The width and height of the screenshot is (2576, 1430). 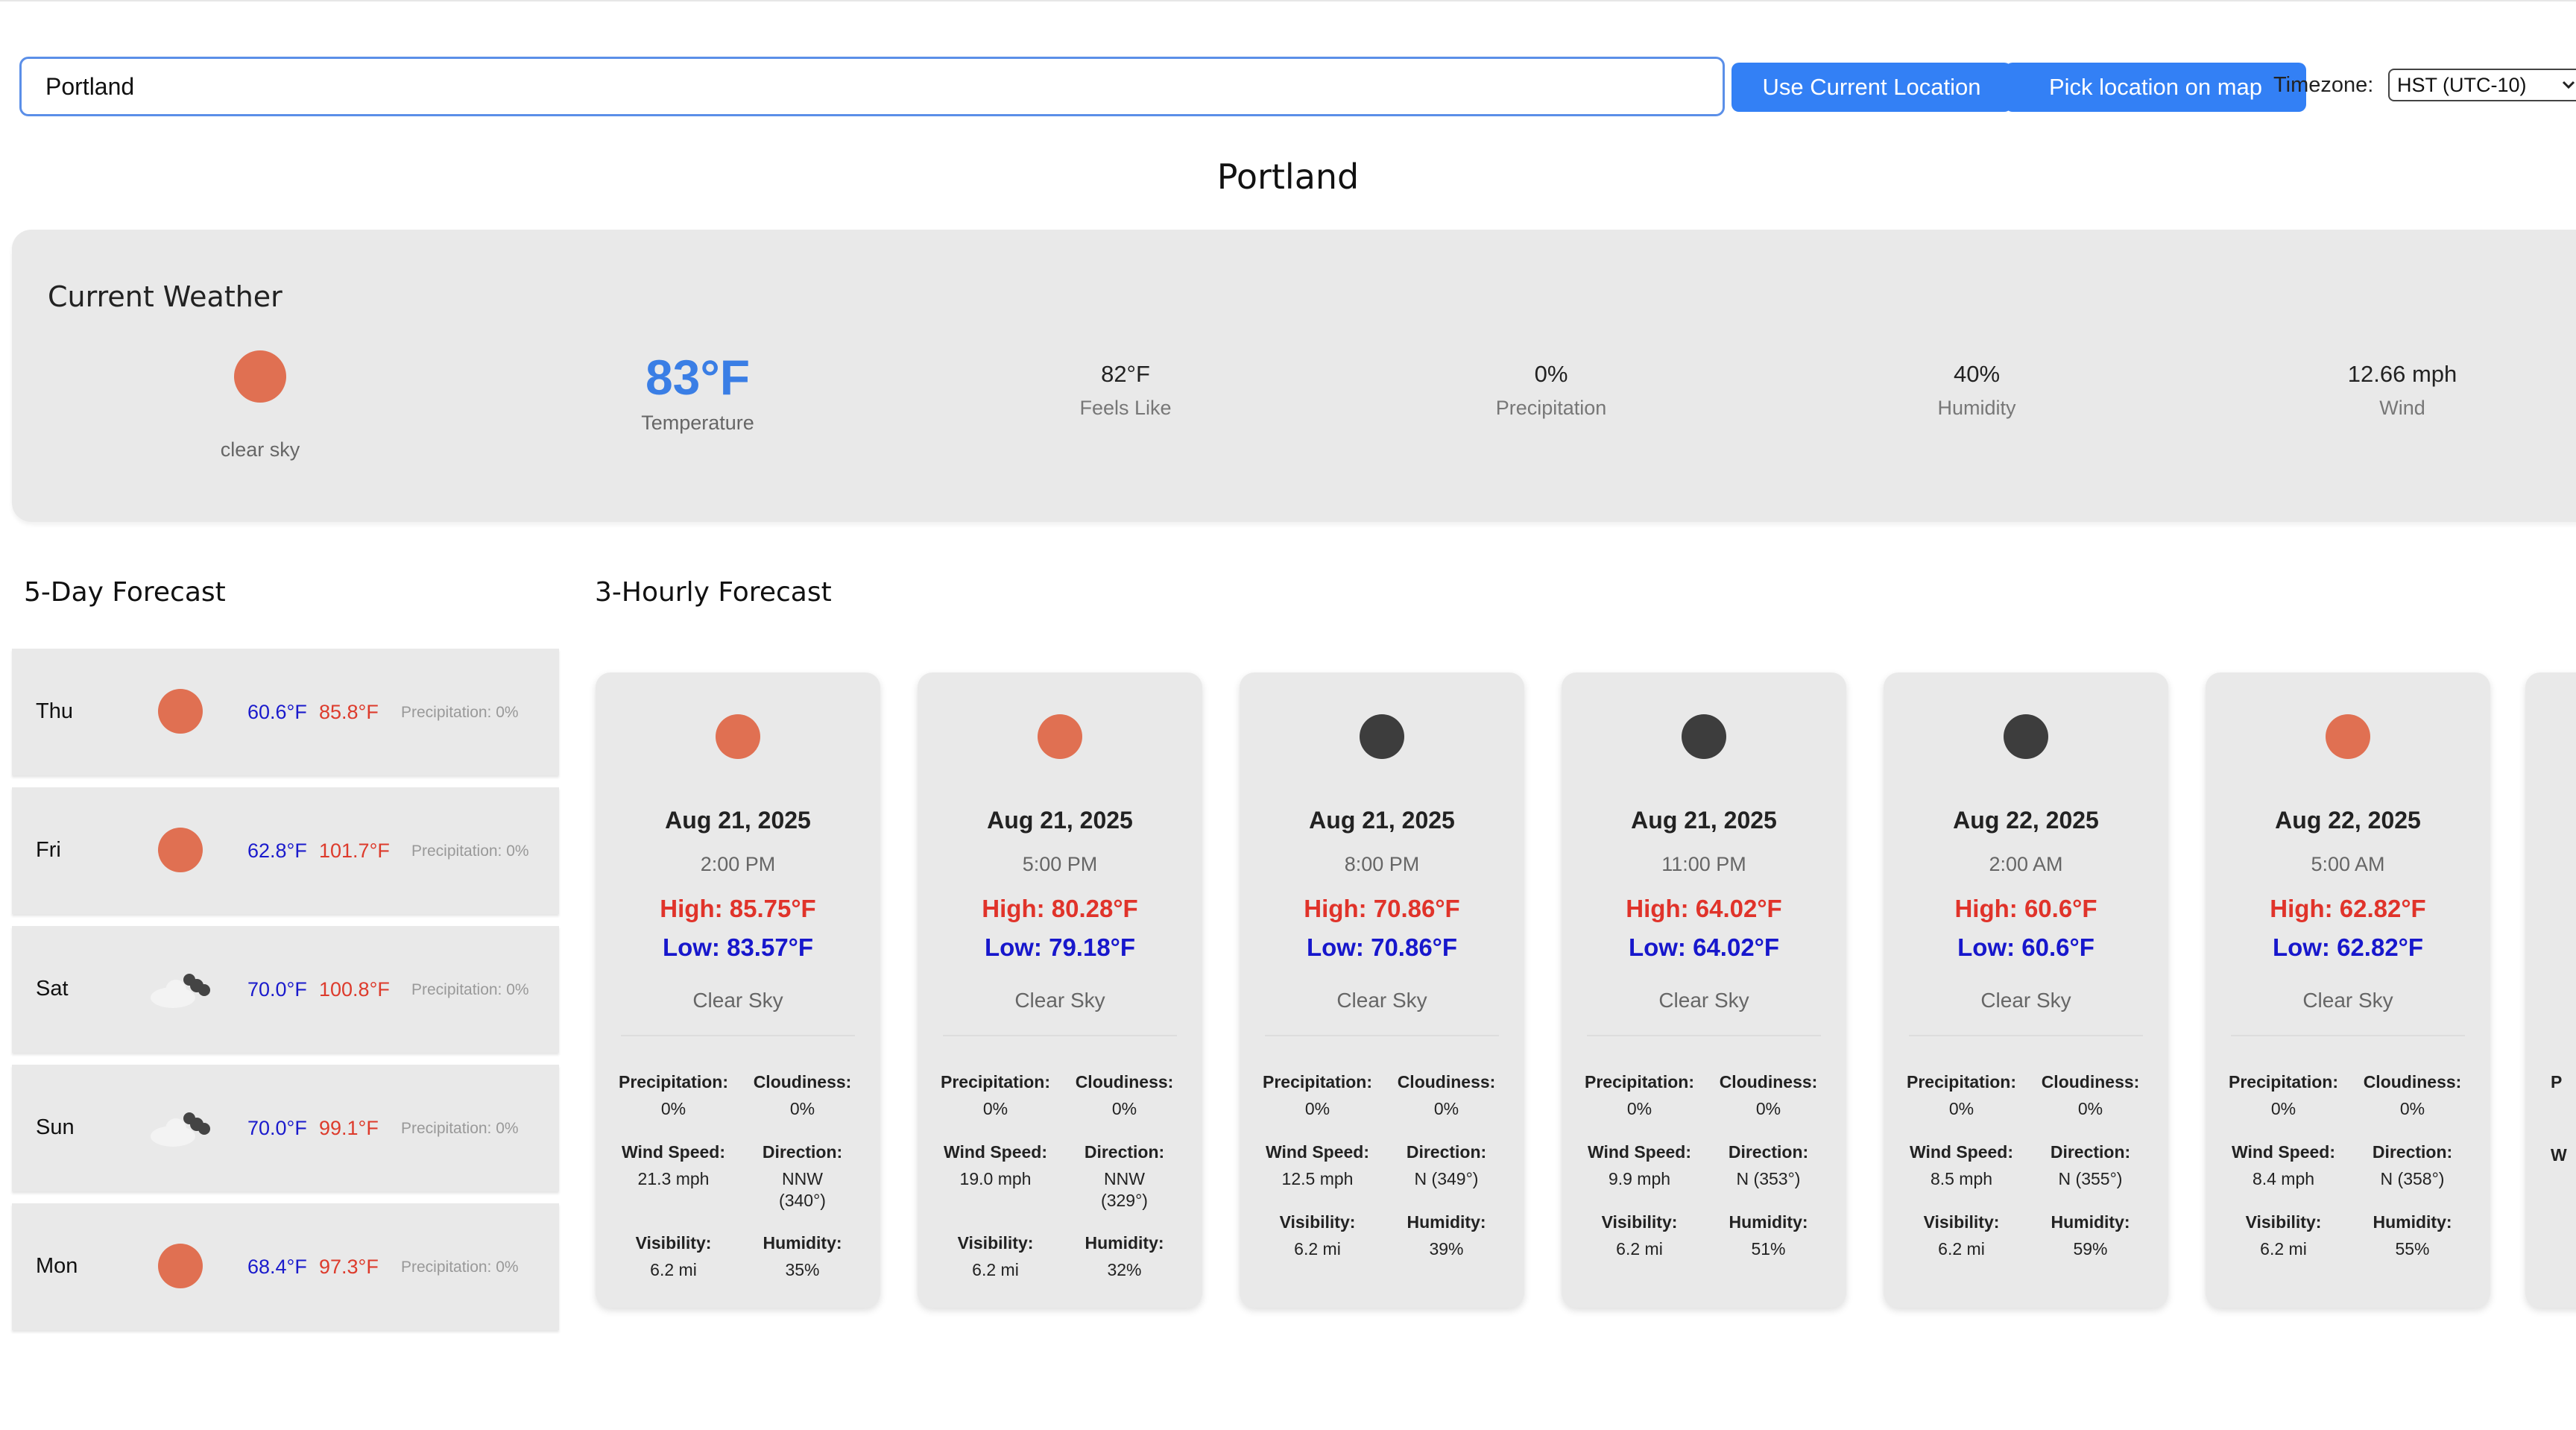 I want to click on day-name: Sun, so click(x=56, y=1127).